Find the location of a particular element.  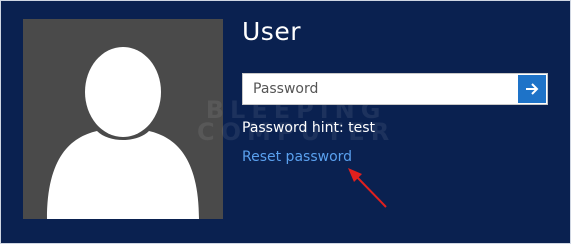

arrow-right-icon is located at coordinates (532, 89).